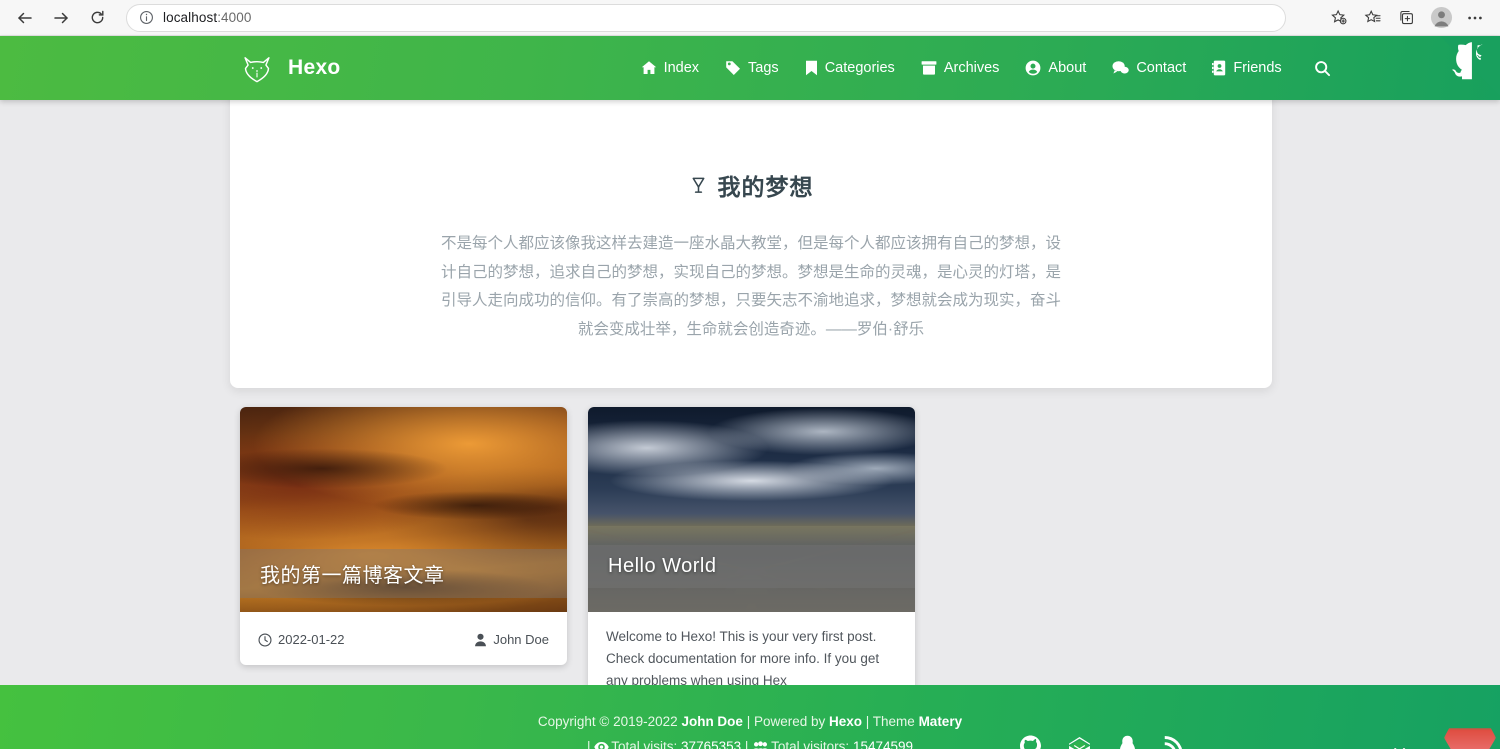 Image resolution: width=1500 pixels, height=749 pixels. What do you see at coordinates (1339, 18) in the screenshot?
I see `add-favorite-icon` at bounding box center [1339, 18].